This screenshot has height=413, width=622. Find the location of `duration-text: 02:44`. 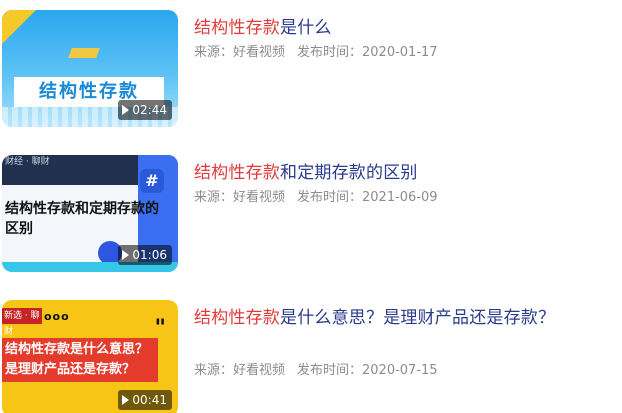

duration-text: 02:44 is located at coordinates (149, 110).